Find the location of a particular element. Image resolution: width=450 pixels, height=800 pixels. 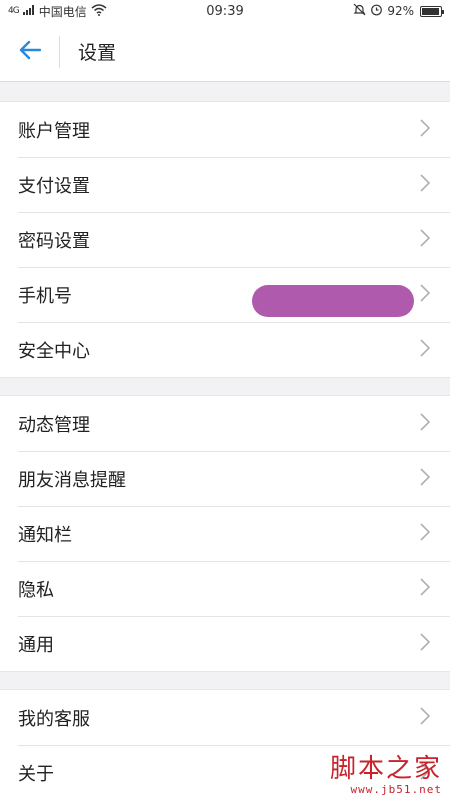

site-watermark: 脚本之家 www.jb51.net is located at coordinates (386, 775).